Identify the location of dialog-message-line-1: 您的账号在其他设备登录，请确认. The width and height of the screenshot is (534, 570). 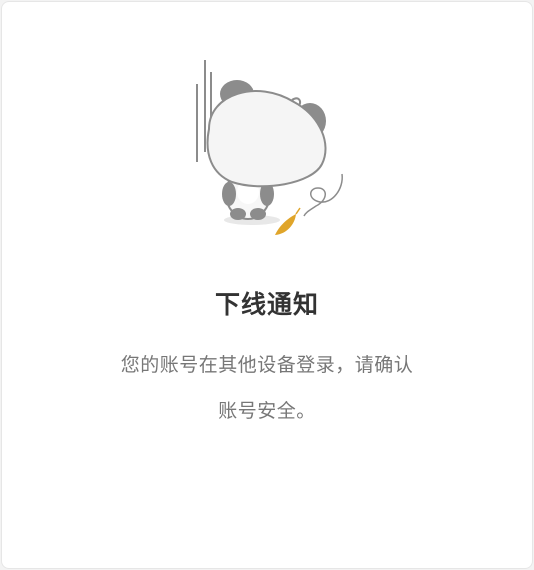
(267, 365).